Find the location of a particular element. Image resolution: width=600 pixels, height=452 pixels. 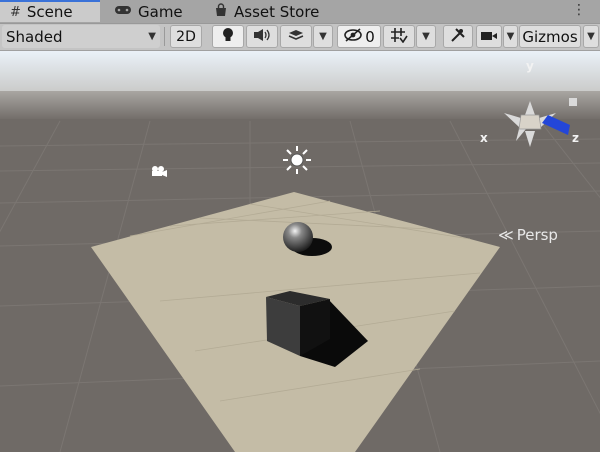

mode-2d-toggle: 2D is located at coordinates (186, 36).